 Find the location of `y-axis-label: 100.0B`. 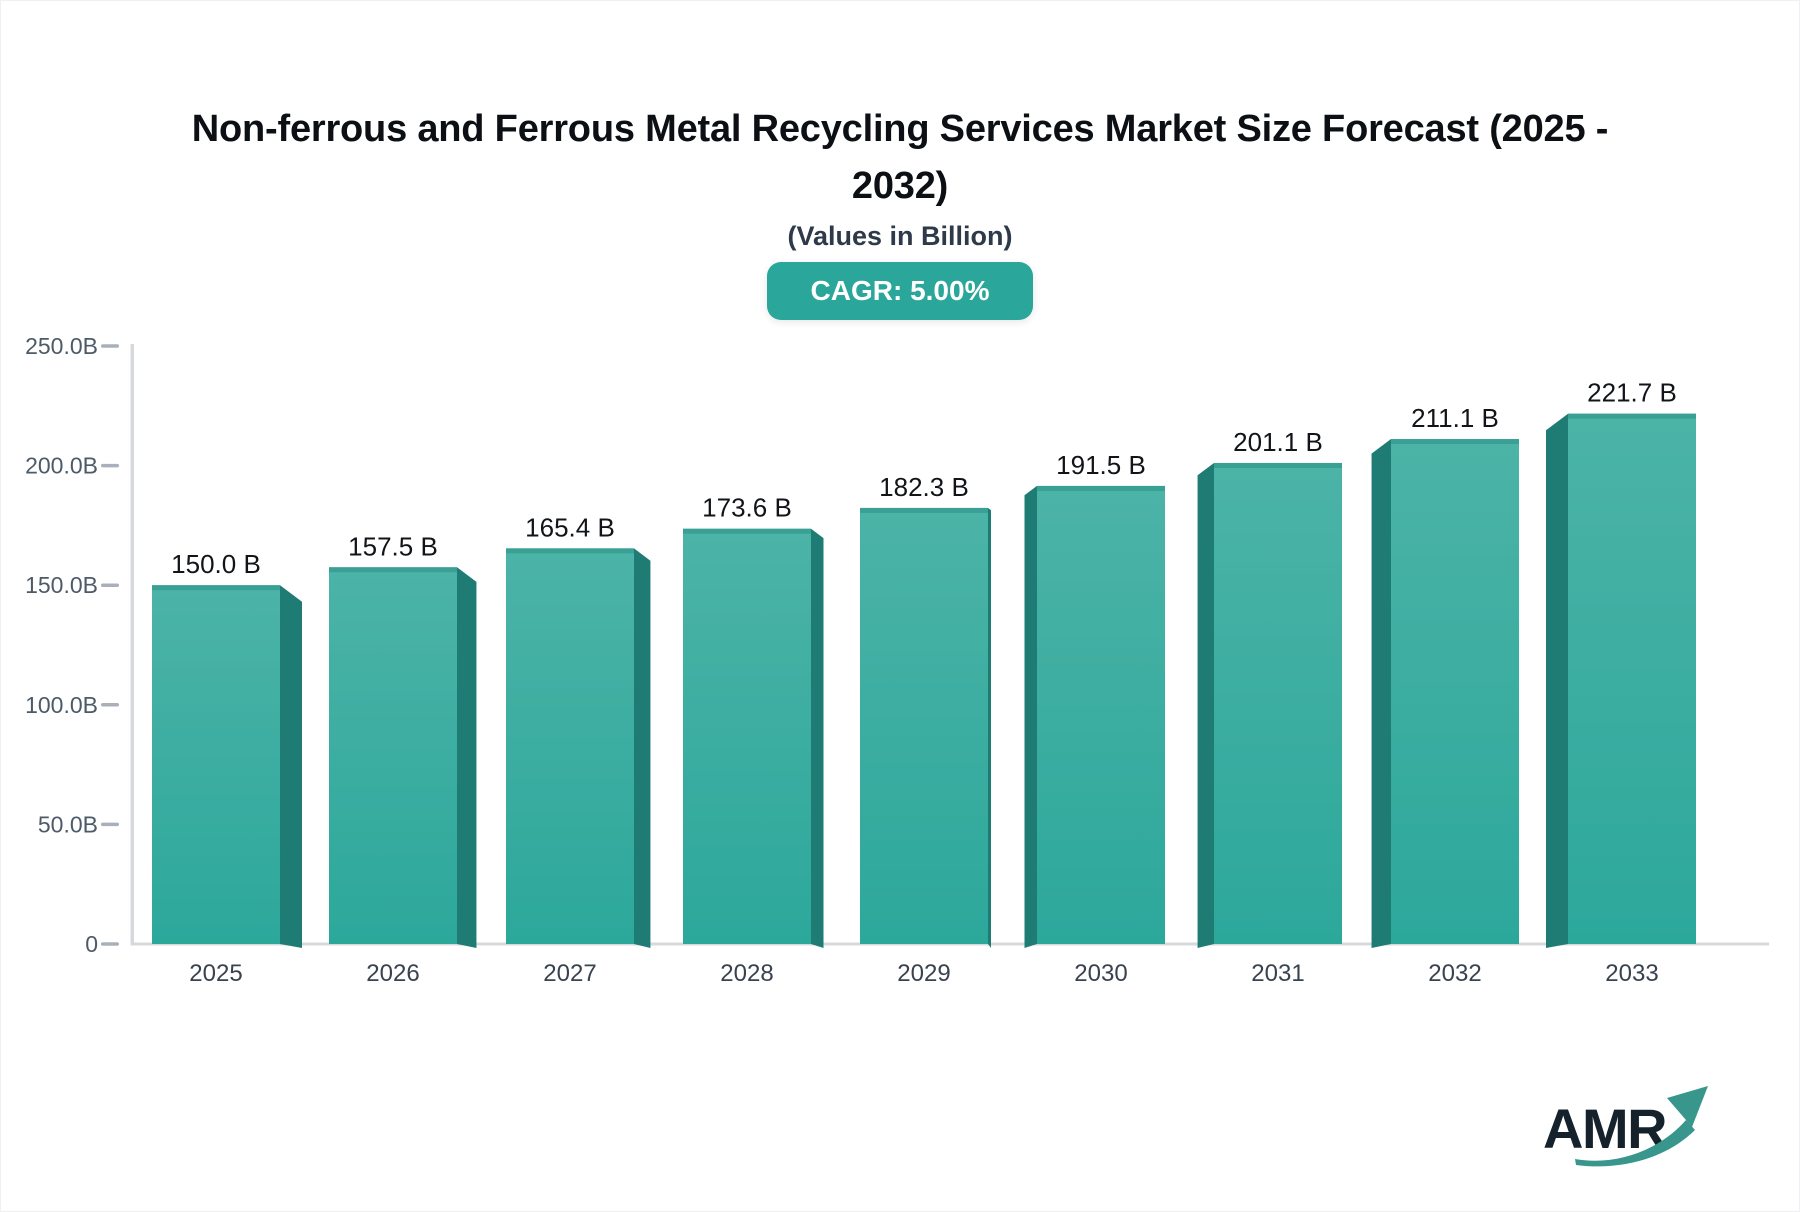

y-axis-label: 100.0B is located at coordinates (61, 705).